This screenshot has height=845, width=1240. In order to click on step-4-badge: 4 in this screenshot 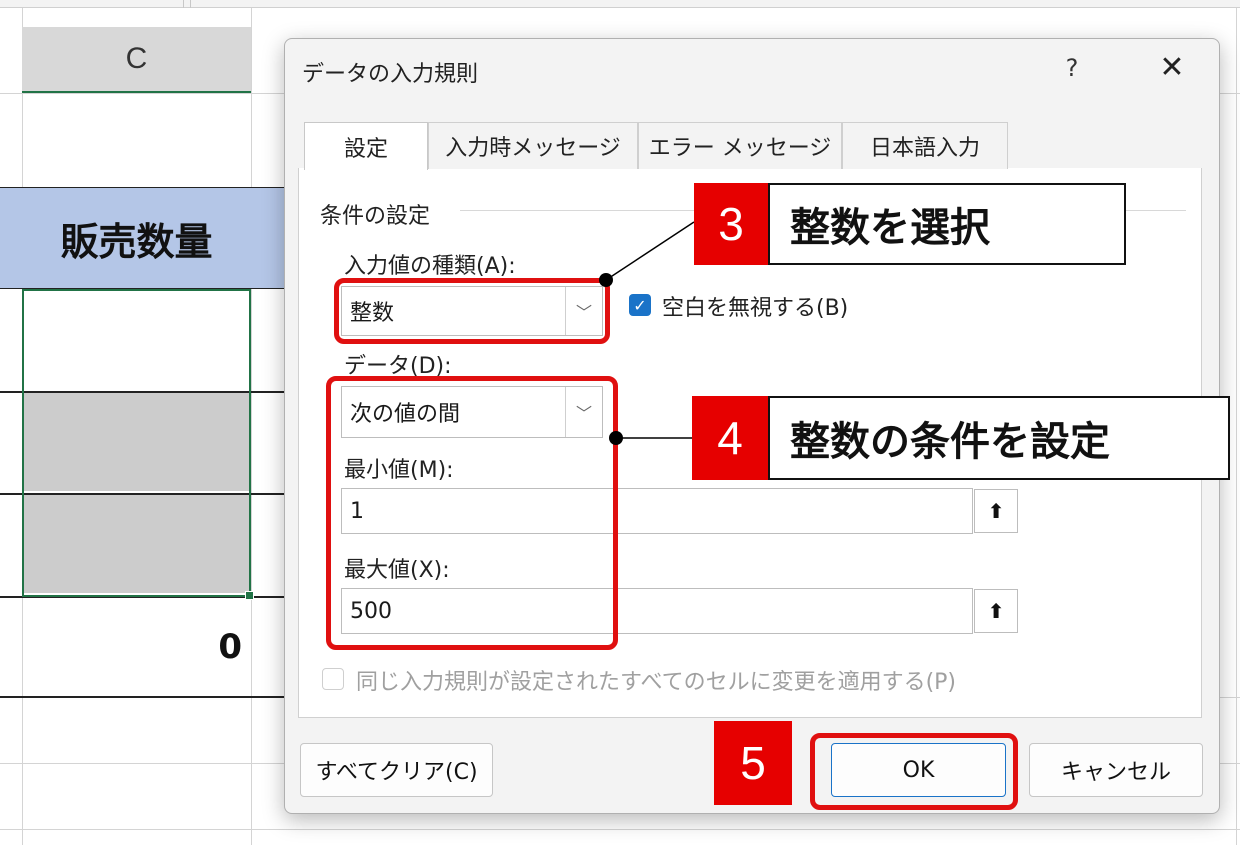, I will do `click(730, 438)`.